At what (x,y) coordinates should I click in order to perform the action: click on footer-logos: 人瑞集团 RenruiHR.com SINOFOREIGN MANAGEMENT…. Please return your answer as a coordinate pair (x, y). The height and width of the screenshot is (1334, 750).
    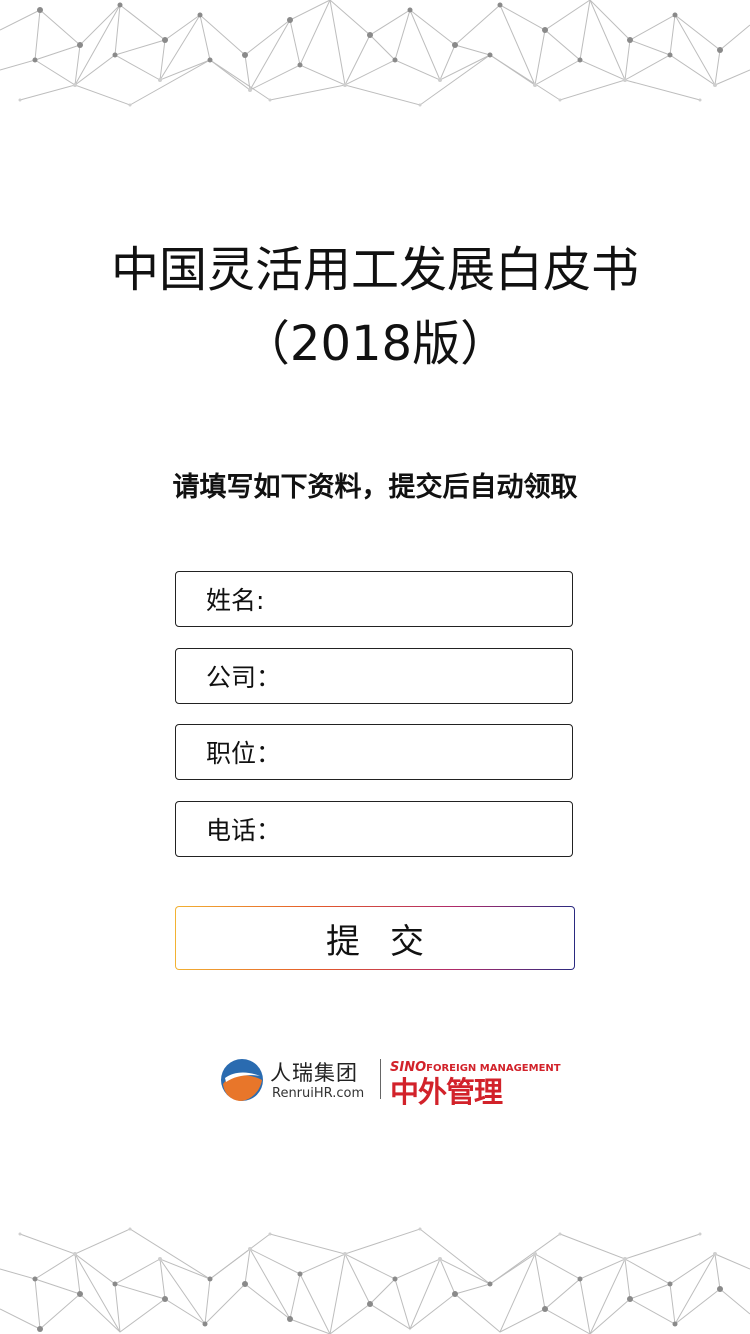
    Looking at the image, I should click on (390, 1082).